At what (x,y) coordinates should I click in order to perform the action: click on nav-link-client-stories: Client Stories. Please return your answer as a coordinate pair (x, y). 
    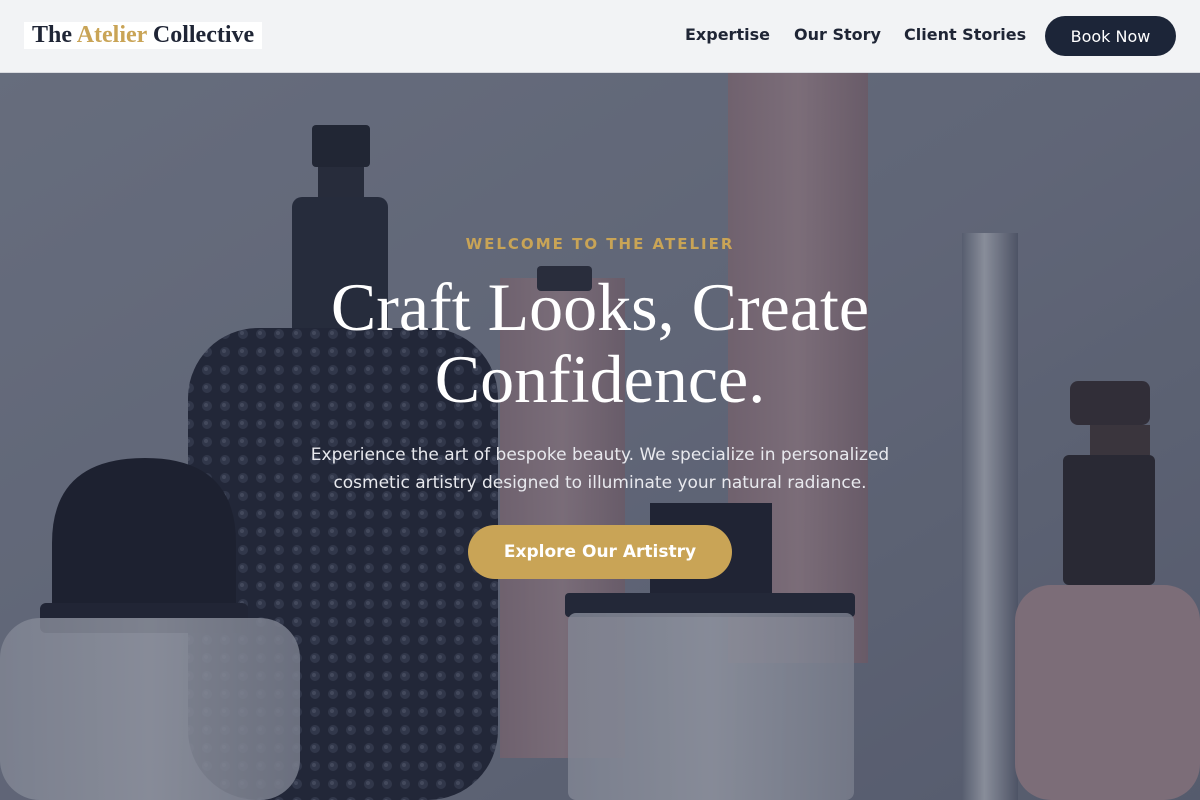
    Looking at the image, I should click on (965, 35).